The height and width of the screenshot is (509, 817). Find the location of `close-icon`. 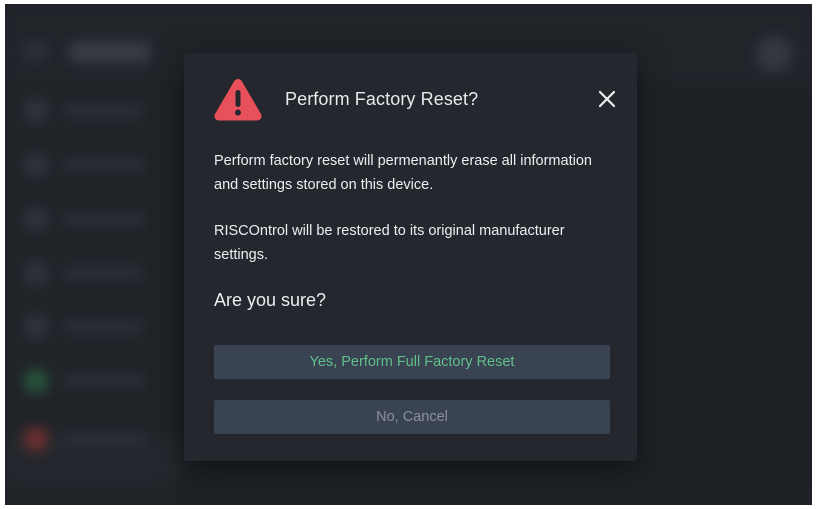

close-icon is located at coordinates (607, 99).